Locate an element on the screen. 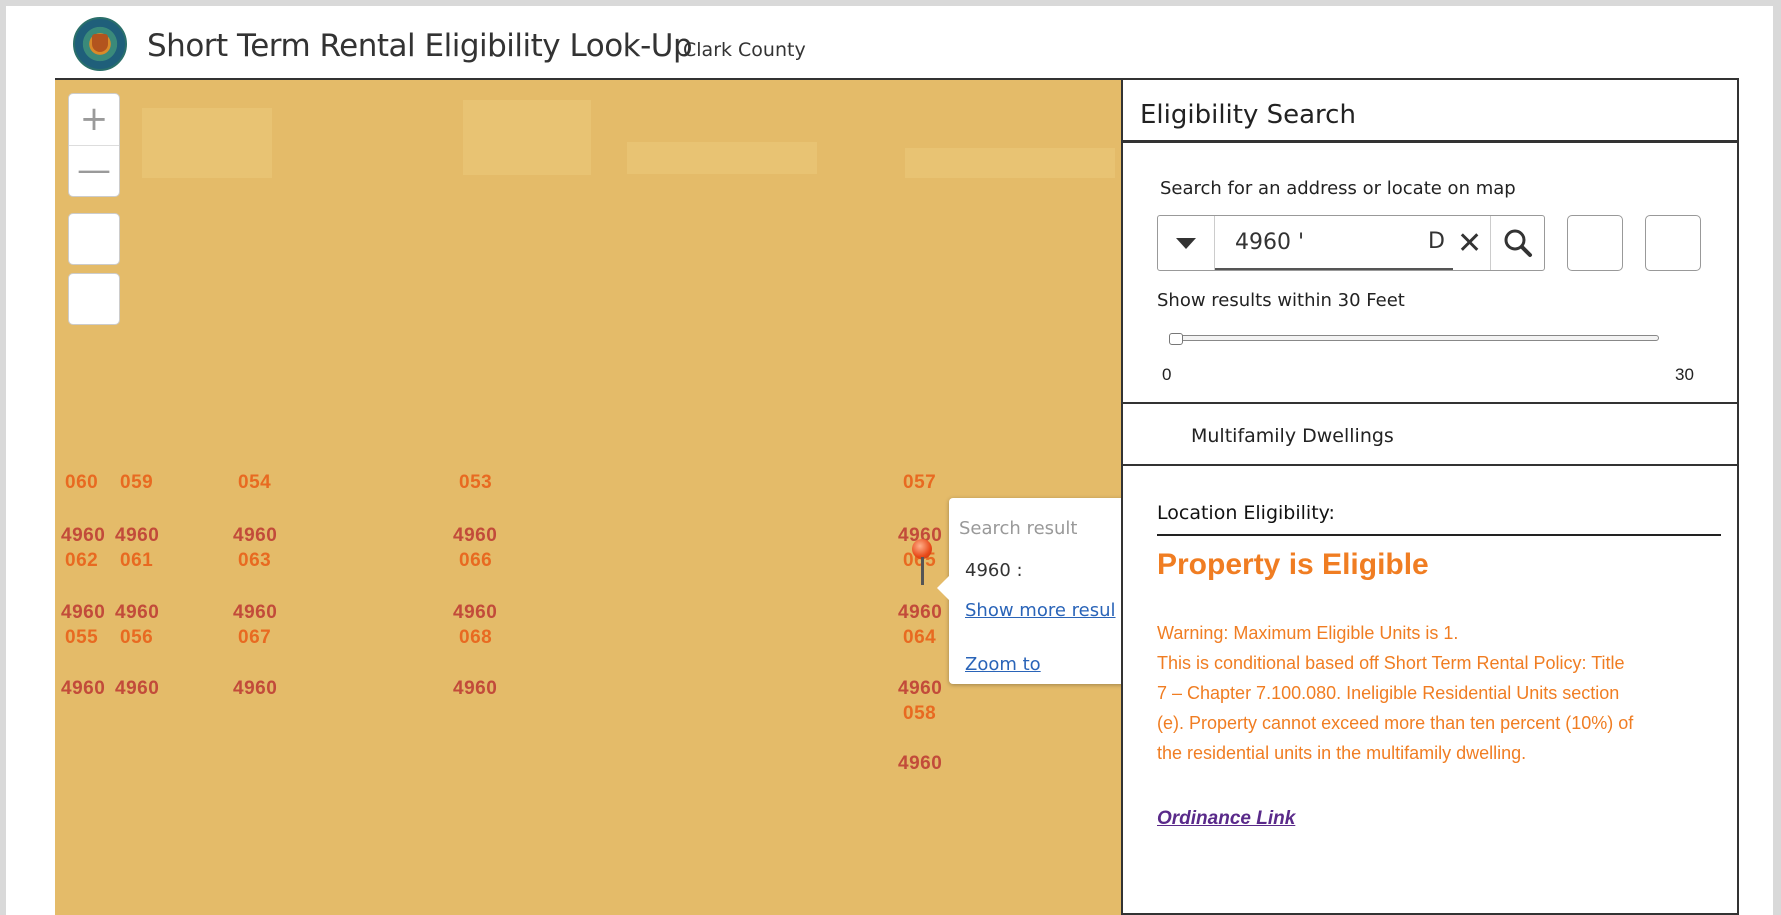 The image size is (1781, 915). parcel-unit-label: 062 is located at coordinates (82, 560).